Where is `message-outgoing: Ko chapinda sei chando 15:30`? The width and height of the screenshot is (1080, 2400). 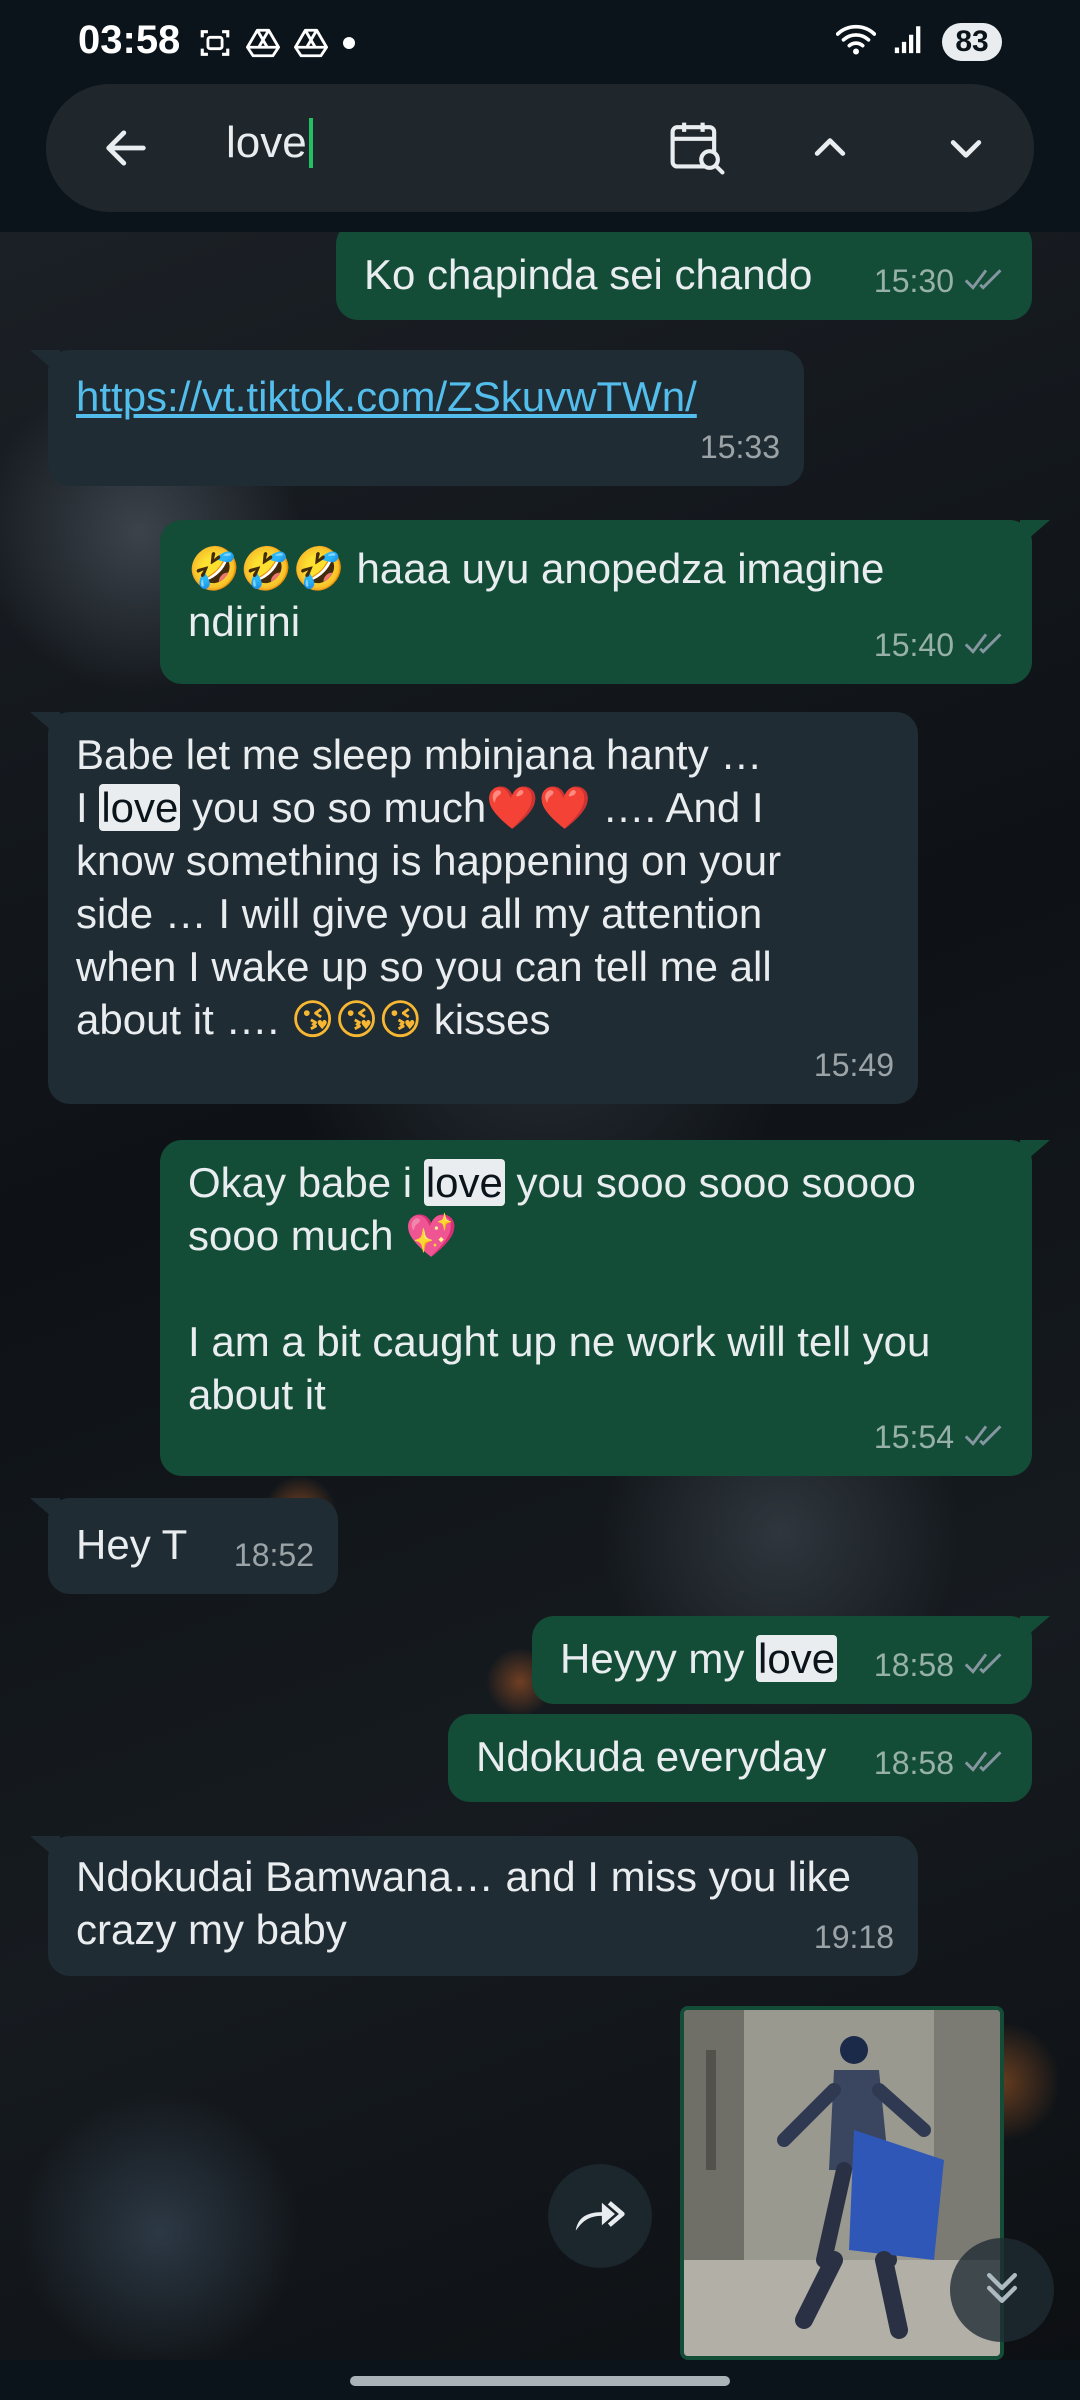
message-outgoing: Ko chapinda sei chando 15:30 is located at coordinates (684, 276).